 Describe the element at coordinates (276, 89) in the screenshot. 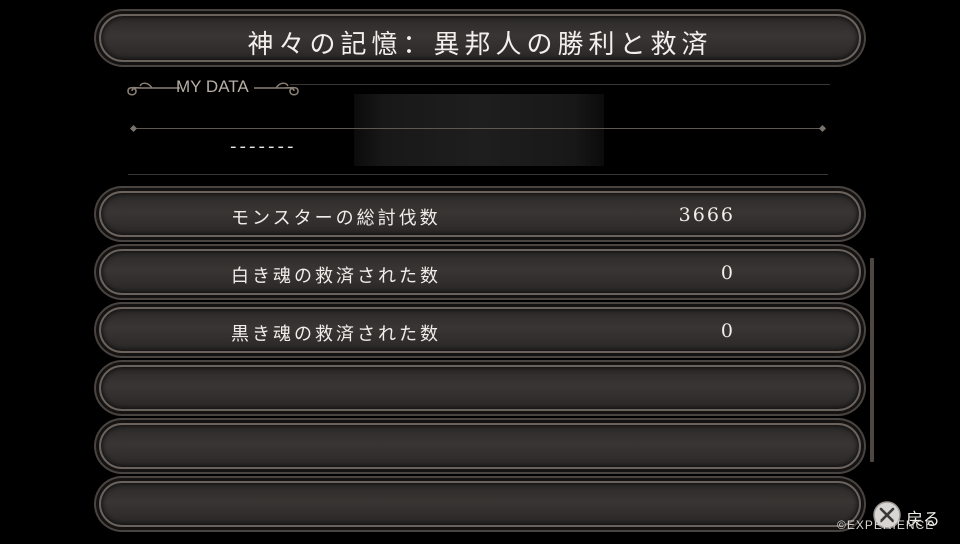

I see `scroll-ornament-right-icon` at that location.